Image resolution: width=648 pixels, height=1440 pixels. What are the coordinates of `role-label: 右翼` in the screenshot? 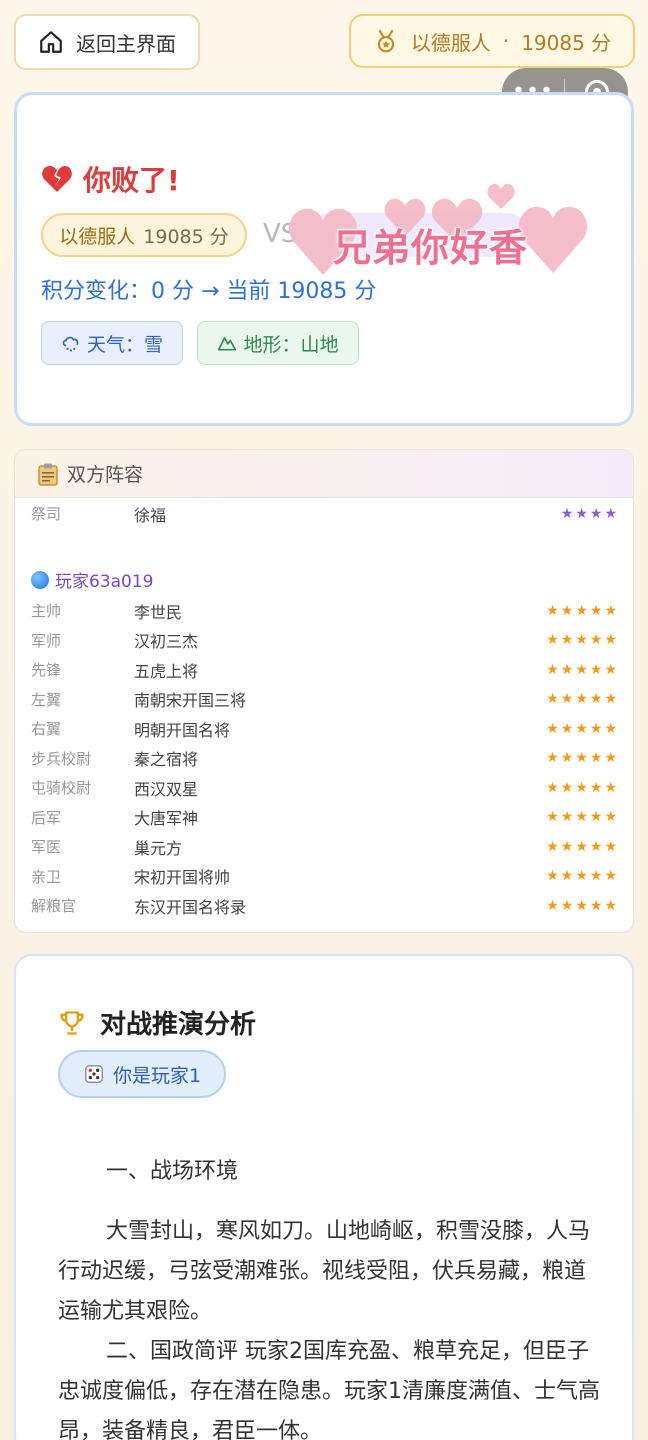 It's located at (46, 729).